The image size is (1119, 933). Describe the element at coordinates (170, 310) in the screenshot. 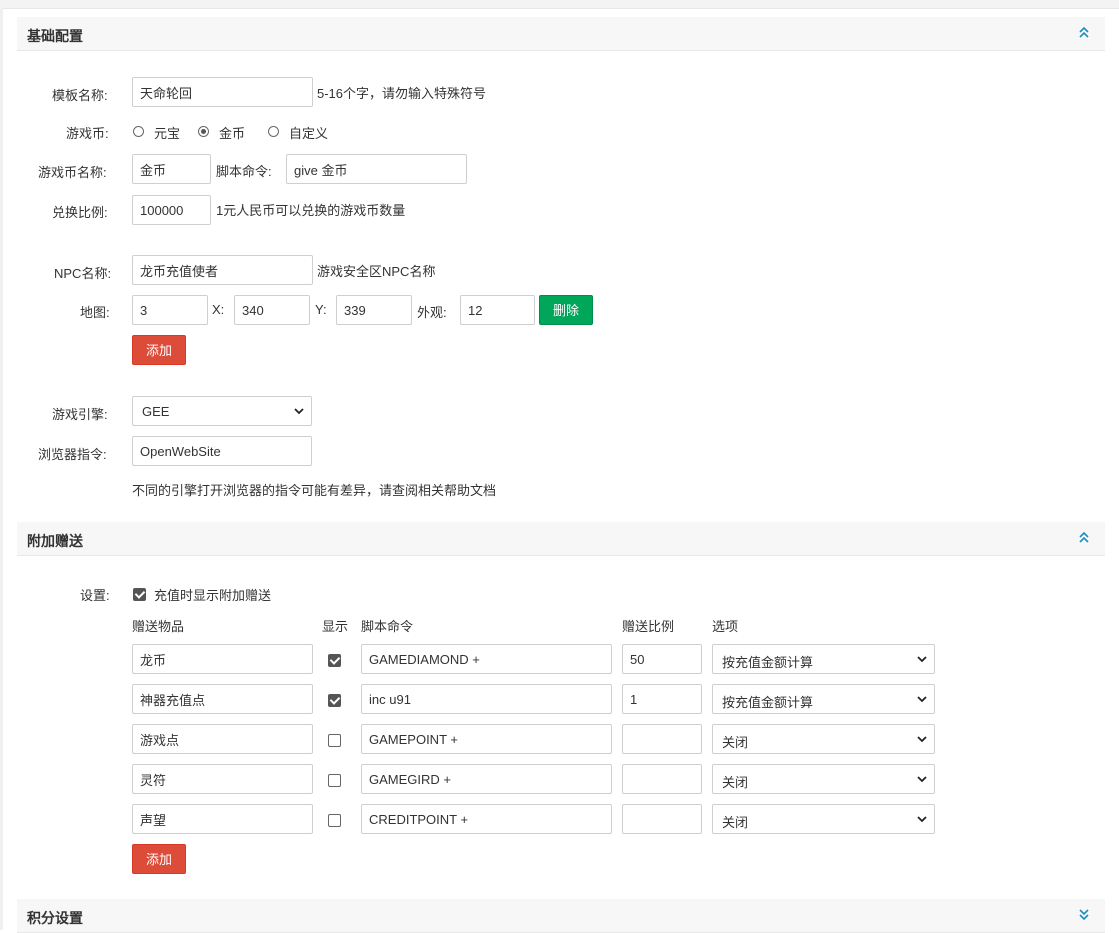

I see `map-input` at that location.